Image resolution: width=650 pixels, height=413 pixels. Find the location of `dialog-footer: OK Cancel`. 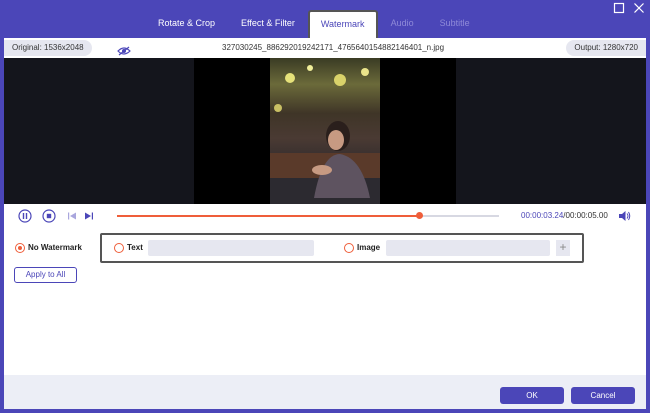

dialog-footer: OK Cancel is located at coordinates (325, 392).